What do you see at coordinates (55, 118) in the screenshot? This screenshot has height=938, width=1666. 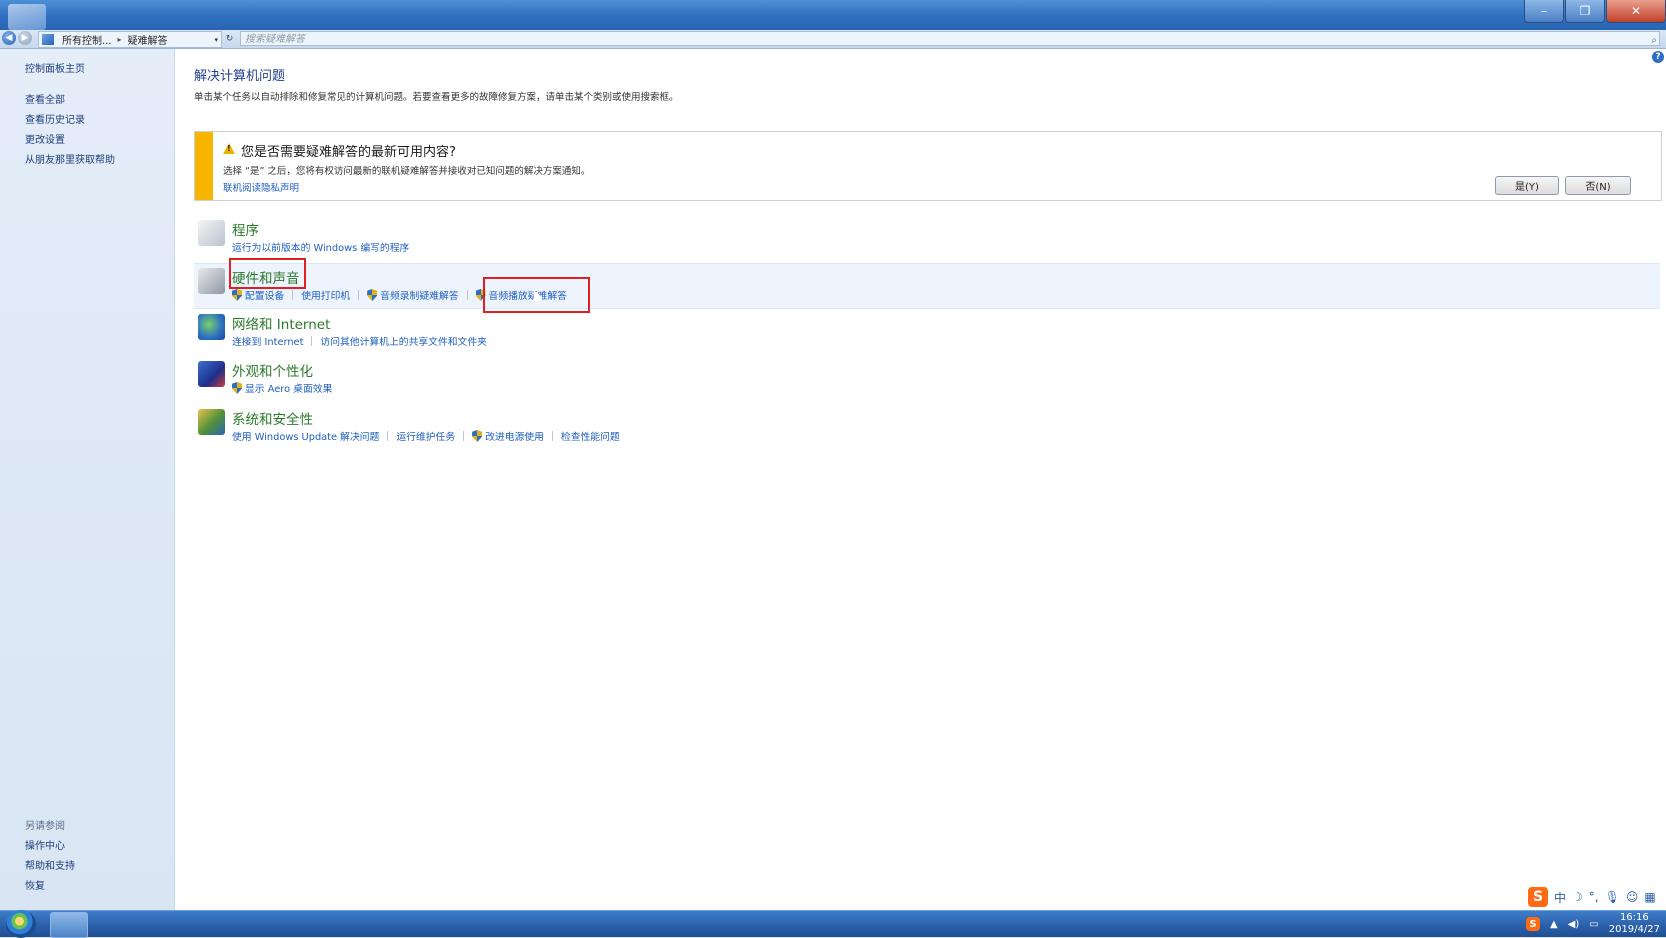 I see `sidebar-item-view-history: 查看历史记录` at bounding box center [55, 118].